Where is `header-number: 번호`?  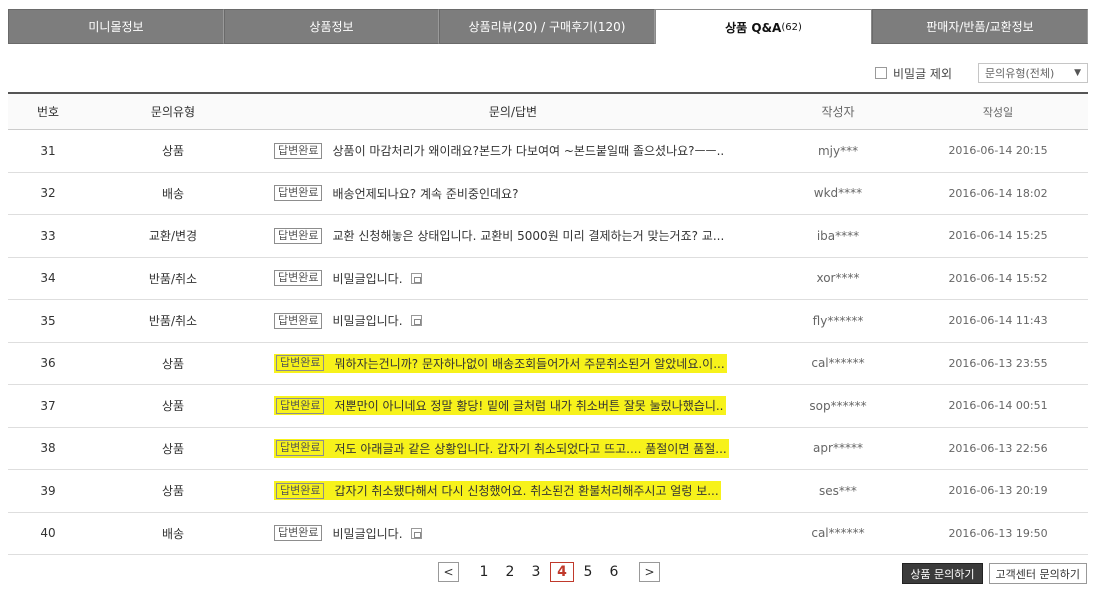
header-number: 번호 is located at coordinates (48, 112).